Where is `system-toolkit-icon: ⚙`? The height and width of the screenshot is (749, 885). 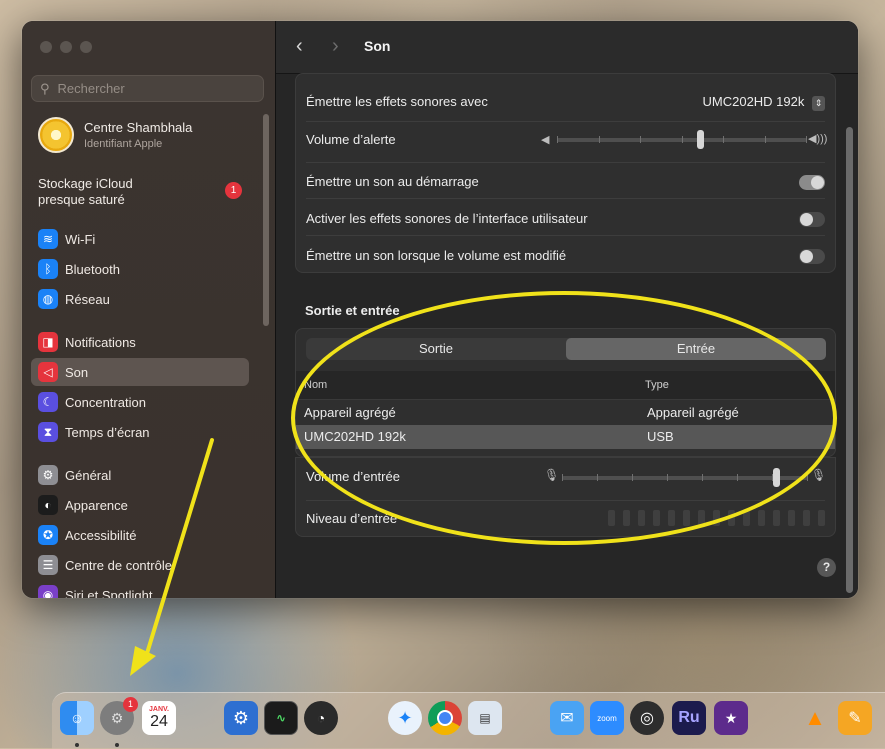 system-toolkit-icon: ⚙ is located at coordinates (241, 718).